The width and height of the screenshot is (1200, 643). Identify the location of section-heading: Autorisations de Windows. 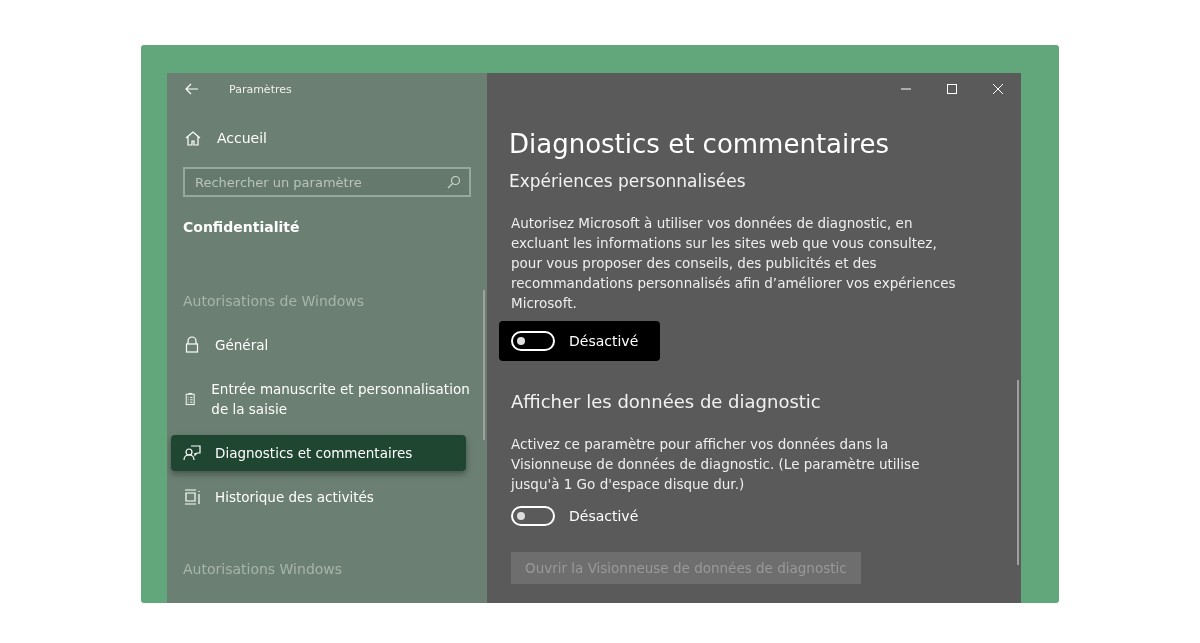
(274, 301).